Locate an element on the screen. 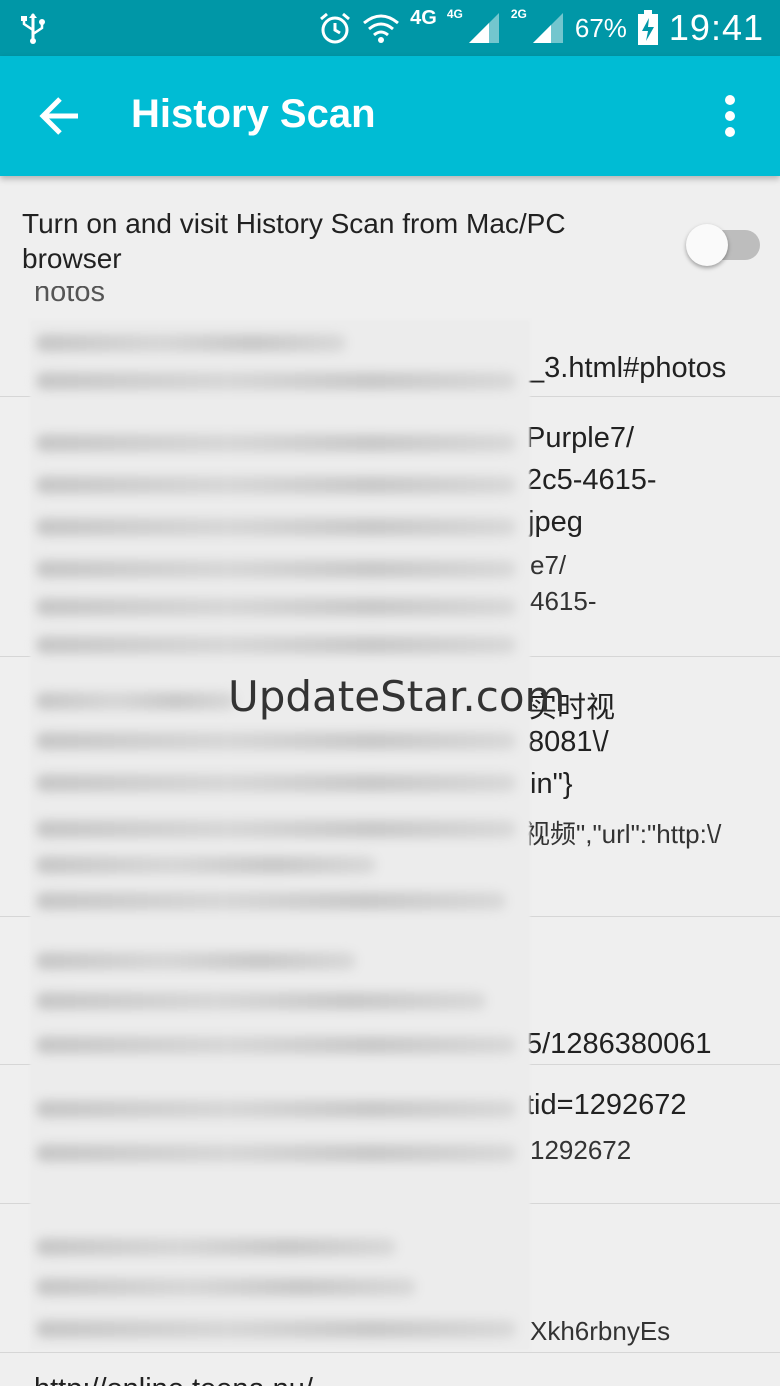 The width and height of the screenshot is (780, 1386). alarm-icon is located at coordinates (335, 28).